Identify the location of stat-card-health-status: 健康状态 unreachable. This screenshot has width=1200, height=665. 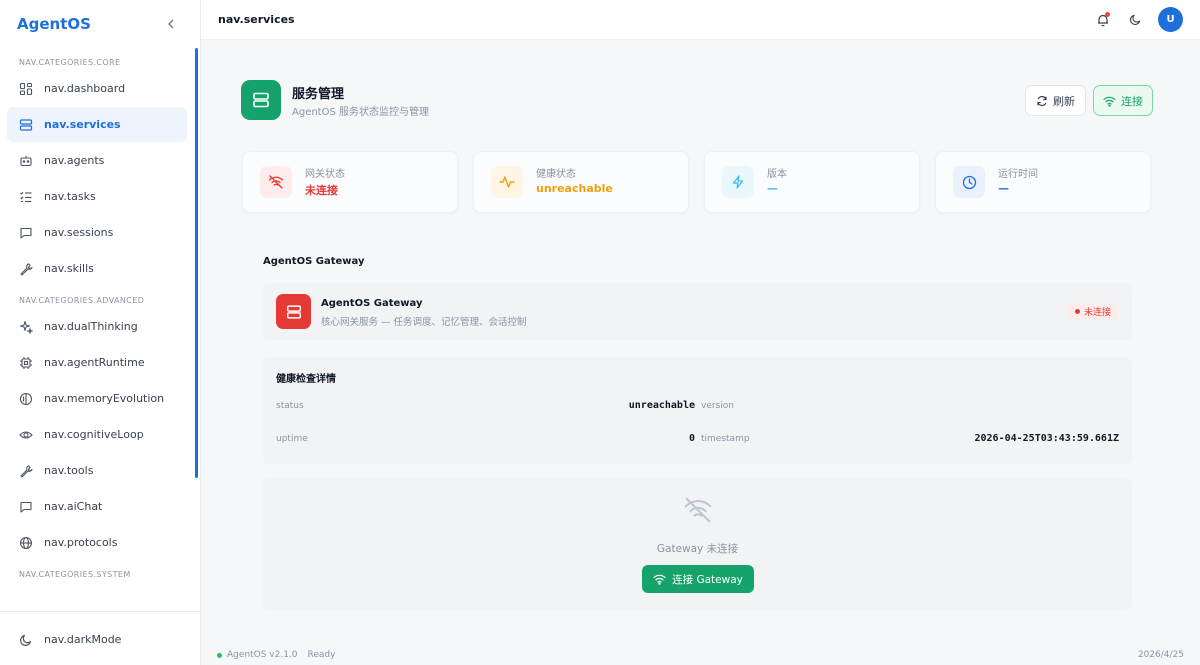
(581, 182).